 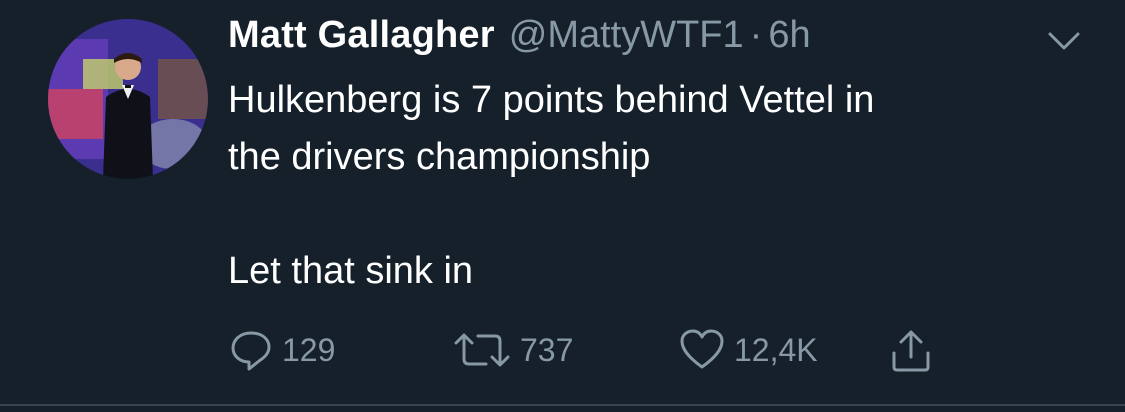 I want to click on display-name: Matt Gallagher, so click(x=361, y=35).